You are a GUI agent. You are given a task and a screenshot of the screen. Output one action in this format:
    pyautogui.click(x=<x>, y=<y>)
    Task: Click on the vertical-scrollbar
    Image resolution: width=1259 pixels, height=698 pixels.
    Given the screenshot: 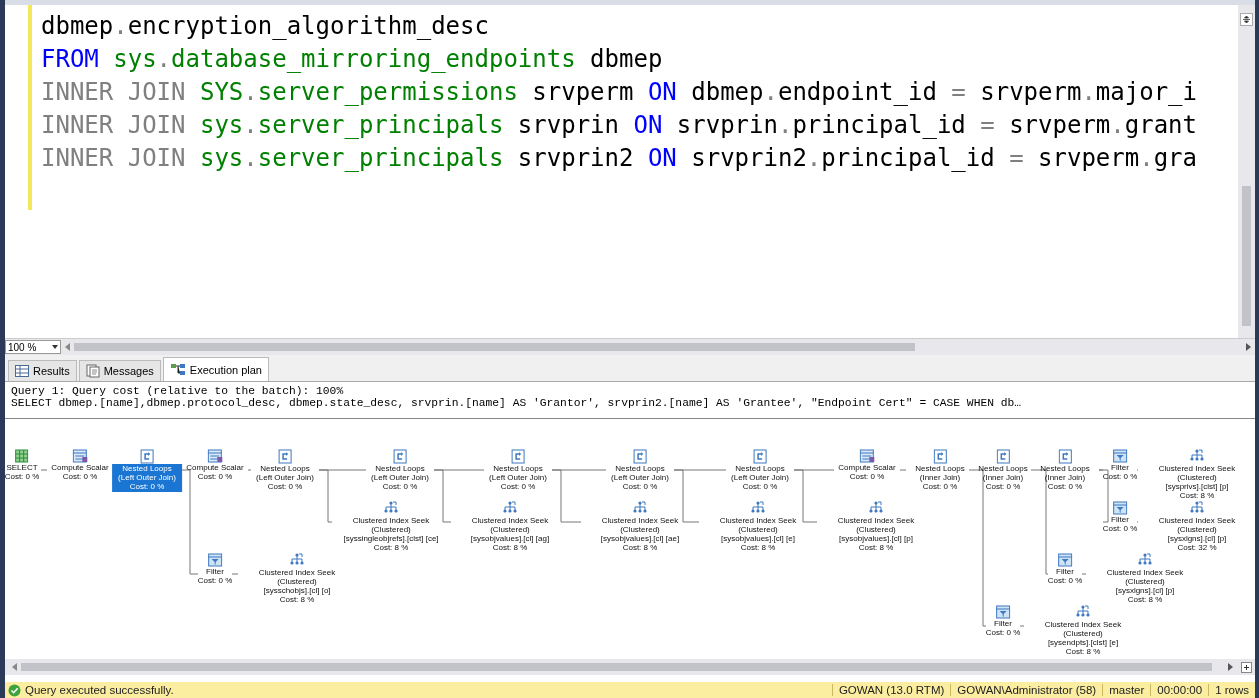 What is the action you would take?
    pyautogui.click(x=1246, y=171)
    